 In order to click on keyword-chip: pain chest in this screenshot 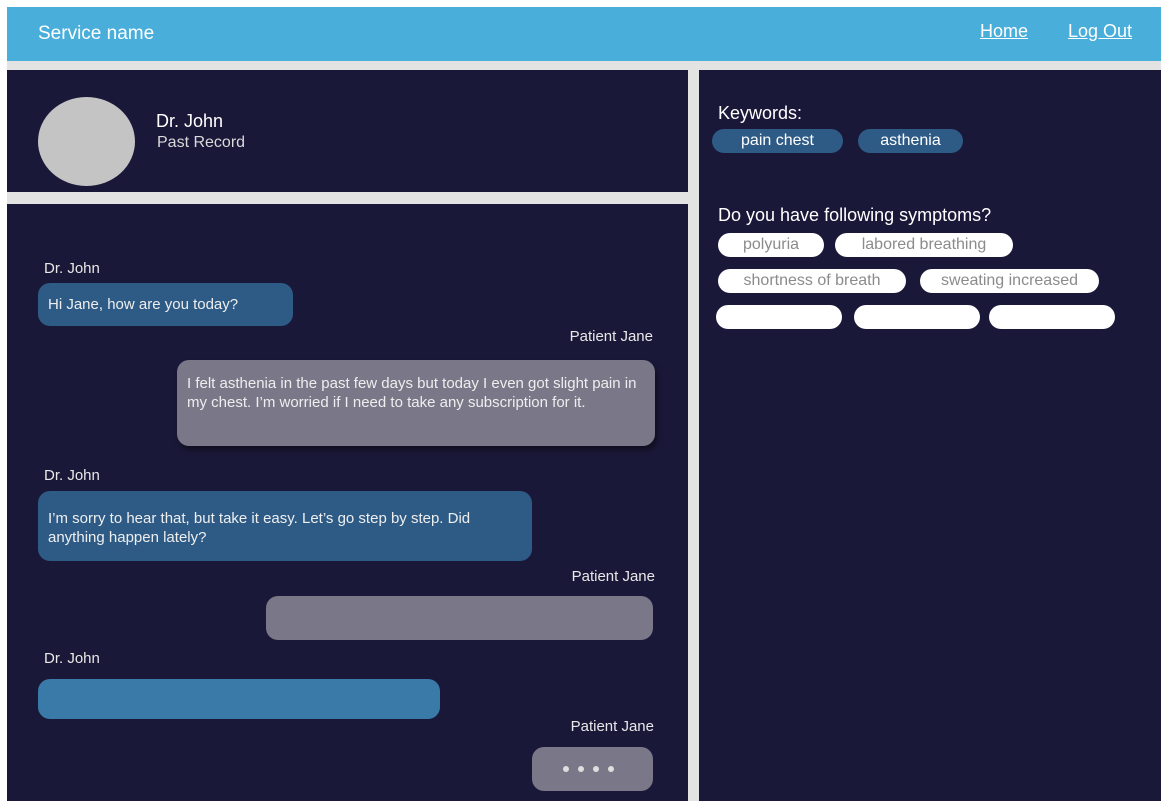, I will do `click(777, 141)`.